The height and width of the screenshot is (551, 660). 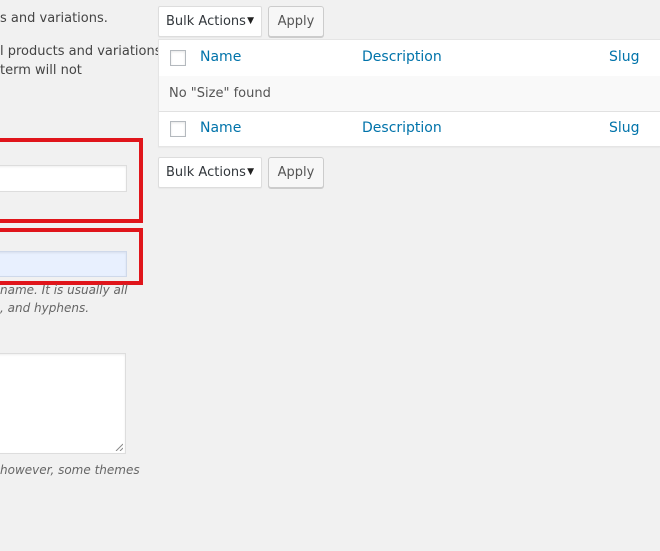 What do you see at coordinates (71, 180) in the screenshot?
I see `name-field-highlight` at bounding box center [71, 180].